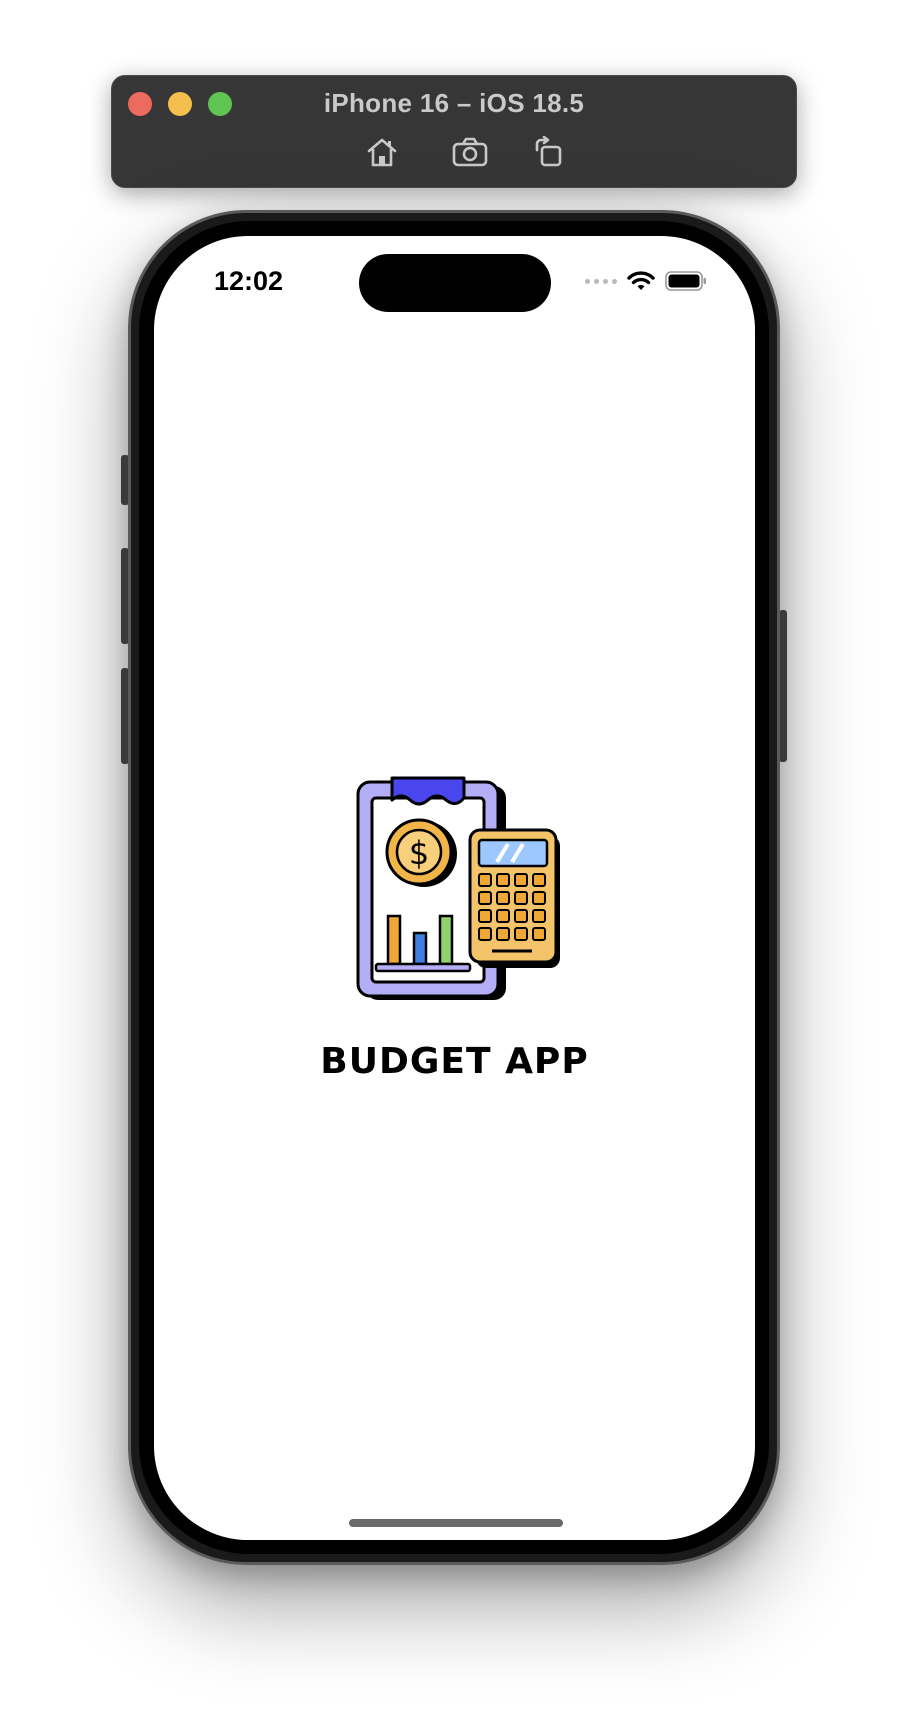  I want to click on home-indicator, so click(456, 1523).